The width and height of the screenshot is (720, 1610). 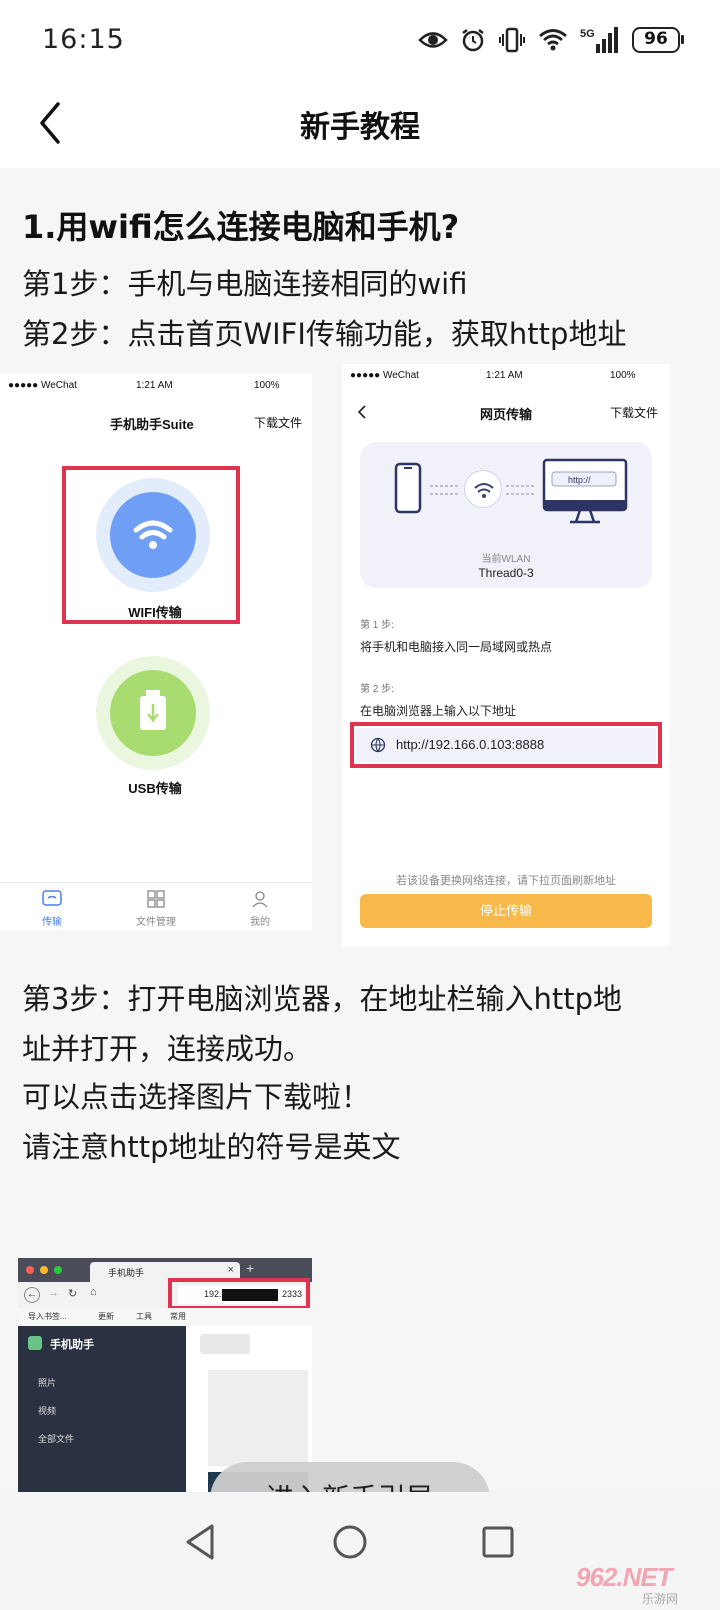 I want to click on app-logo-icon, so click(x=35, y=1343).